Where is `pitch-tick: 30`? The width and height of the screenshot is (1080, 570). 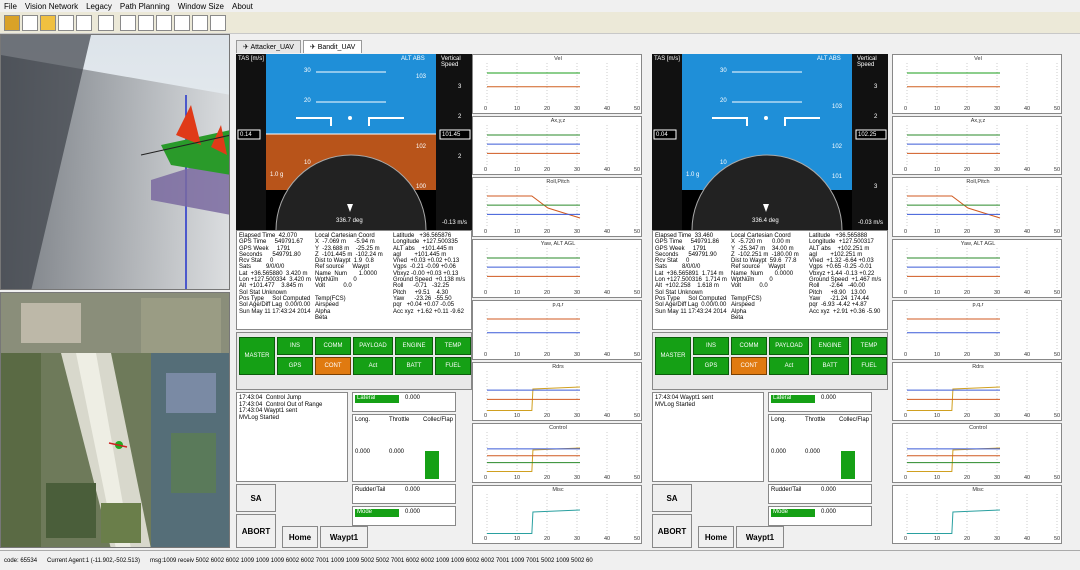
pitch-tick: 30 is located at coordinates (307, 71).